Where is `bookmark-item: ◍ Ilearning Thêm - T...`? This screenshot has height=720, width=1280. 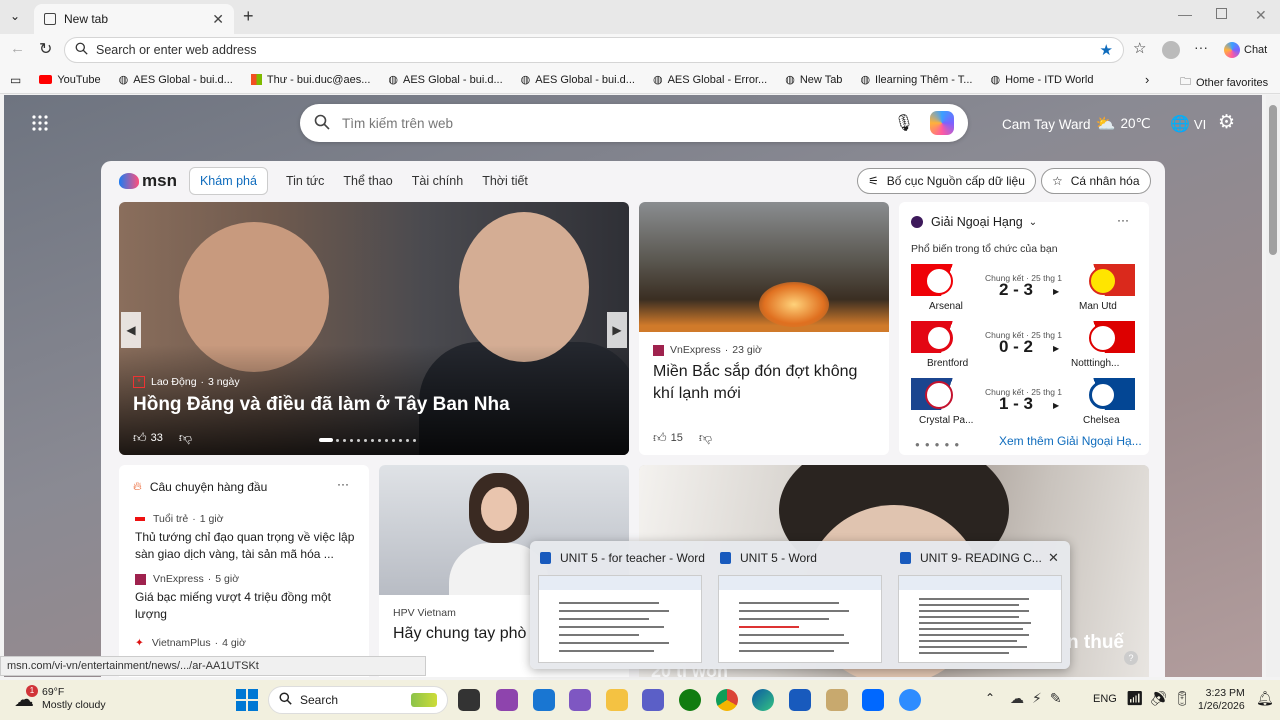
bookmark-item: ◍ Ilearning Thêm - T... is located at coordinates (916, 80).